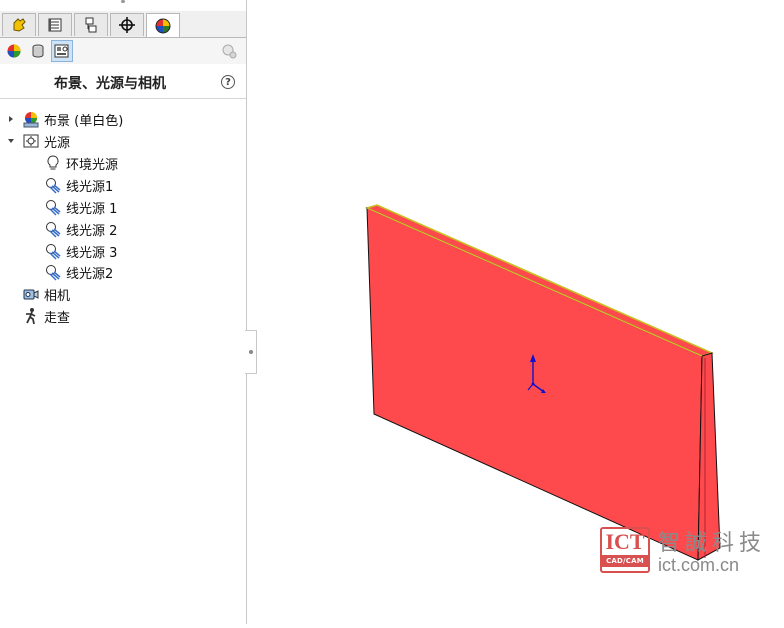 Image resolution: width=784 pixels, height=628 pixels. I want to click on tree-item-label: 布景 (单白色), so click(84, 121).